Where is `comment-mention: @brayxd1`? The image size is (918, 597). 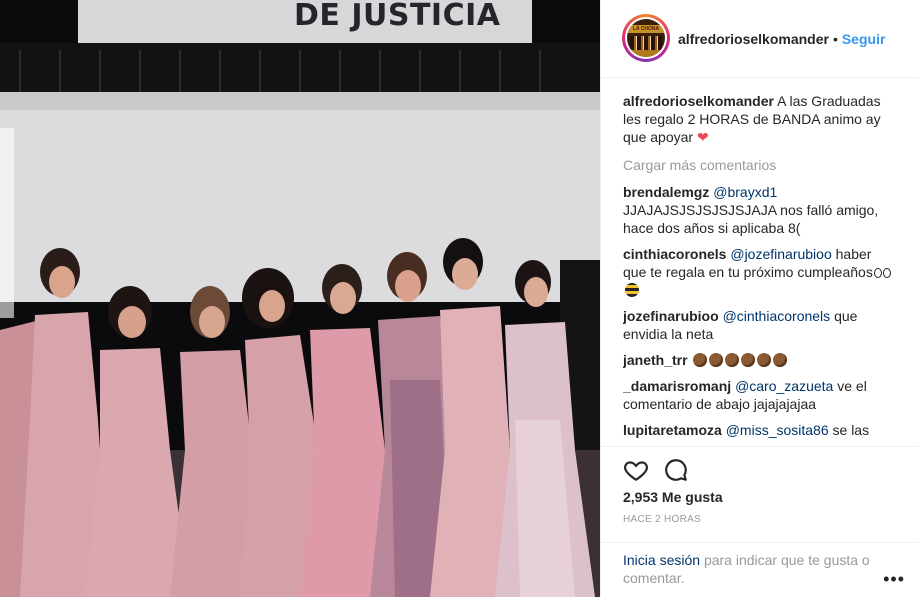 comment-mention: @brayxd1 is located at coordinates (745, 192).